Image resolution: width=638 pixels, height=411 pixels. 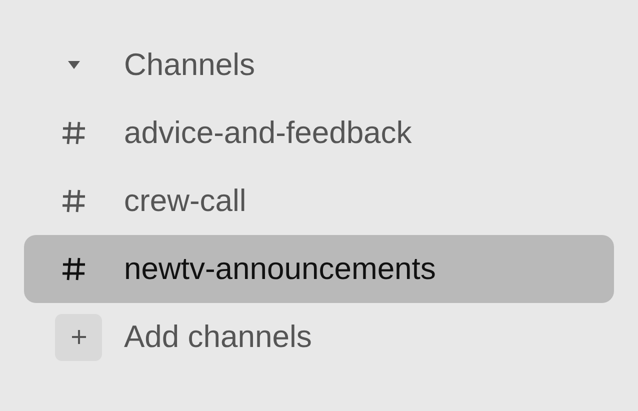 What do you see at coordinates (185, 201) in the screenshot?
I see `channel-name: crew-call` at bounding box center [185, 201].